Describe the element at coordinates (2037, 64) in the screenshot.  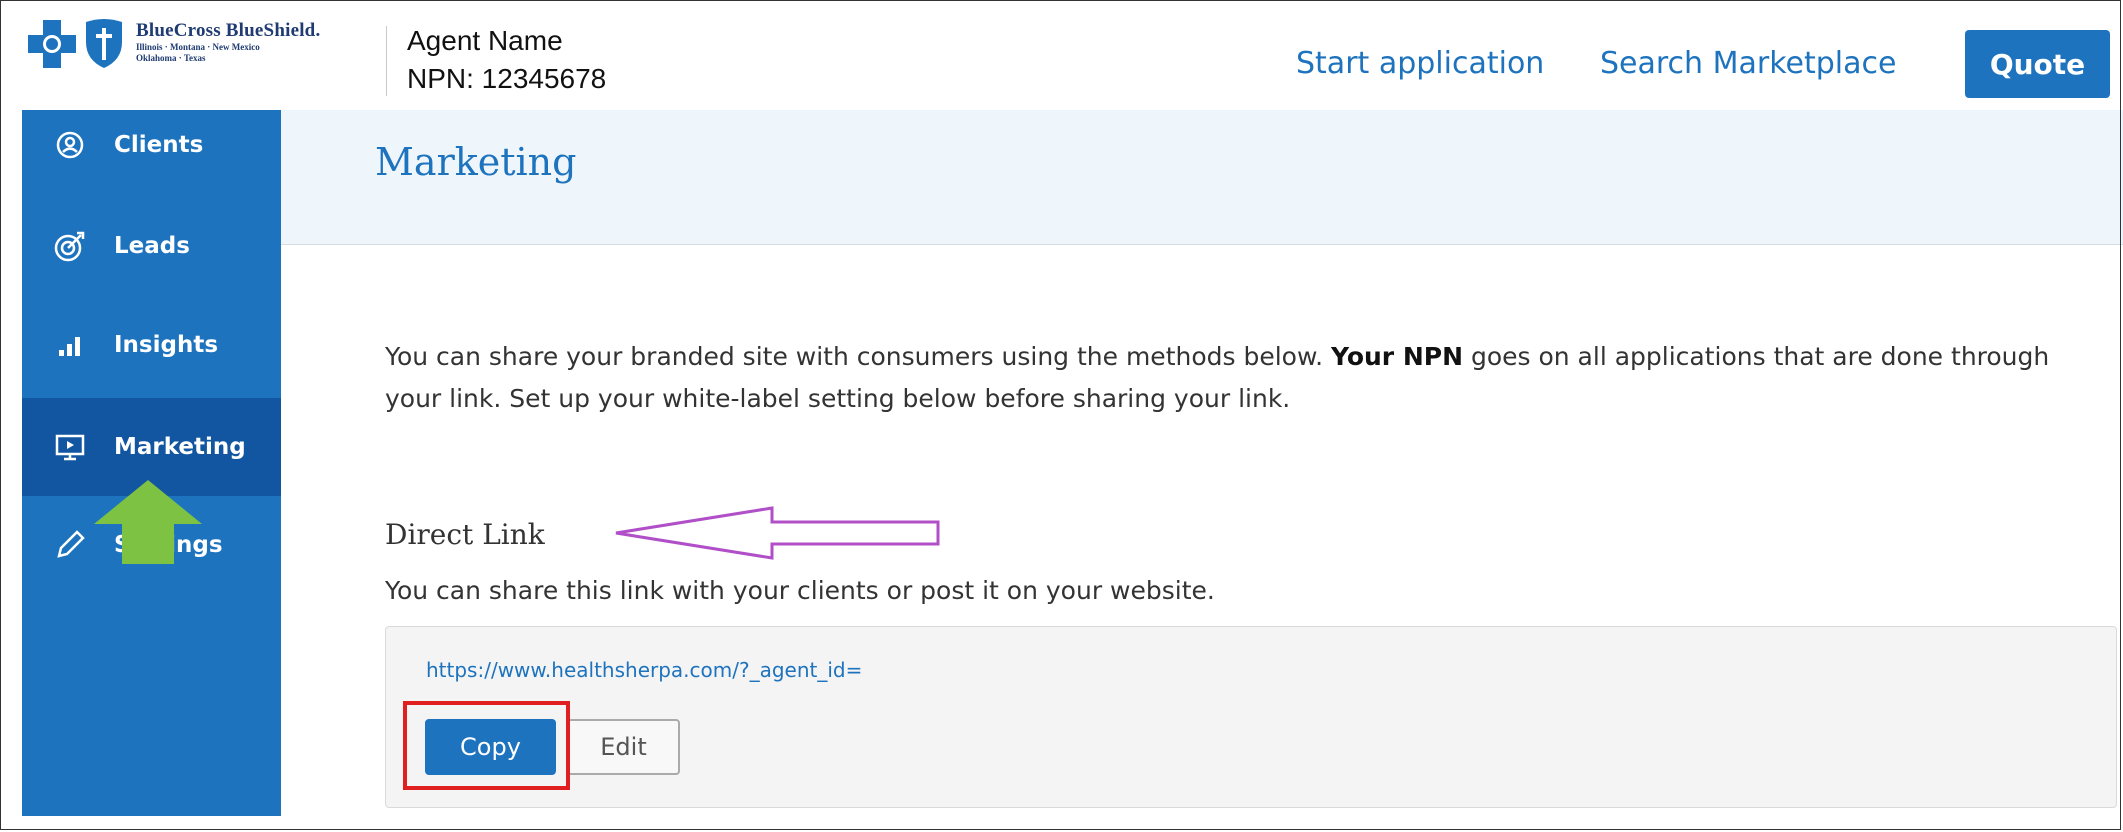
I see `quote-button: Quote` at that location.